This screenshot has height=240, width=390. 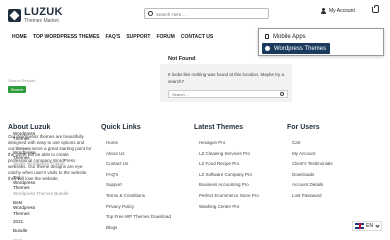 What do you see at coordinates (369, 226) in the screenshot?
I see `language-code: EN` at bounding box center [369, 226].